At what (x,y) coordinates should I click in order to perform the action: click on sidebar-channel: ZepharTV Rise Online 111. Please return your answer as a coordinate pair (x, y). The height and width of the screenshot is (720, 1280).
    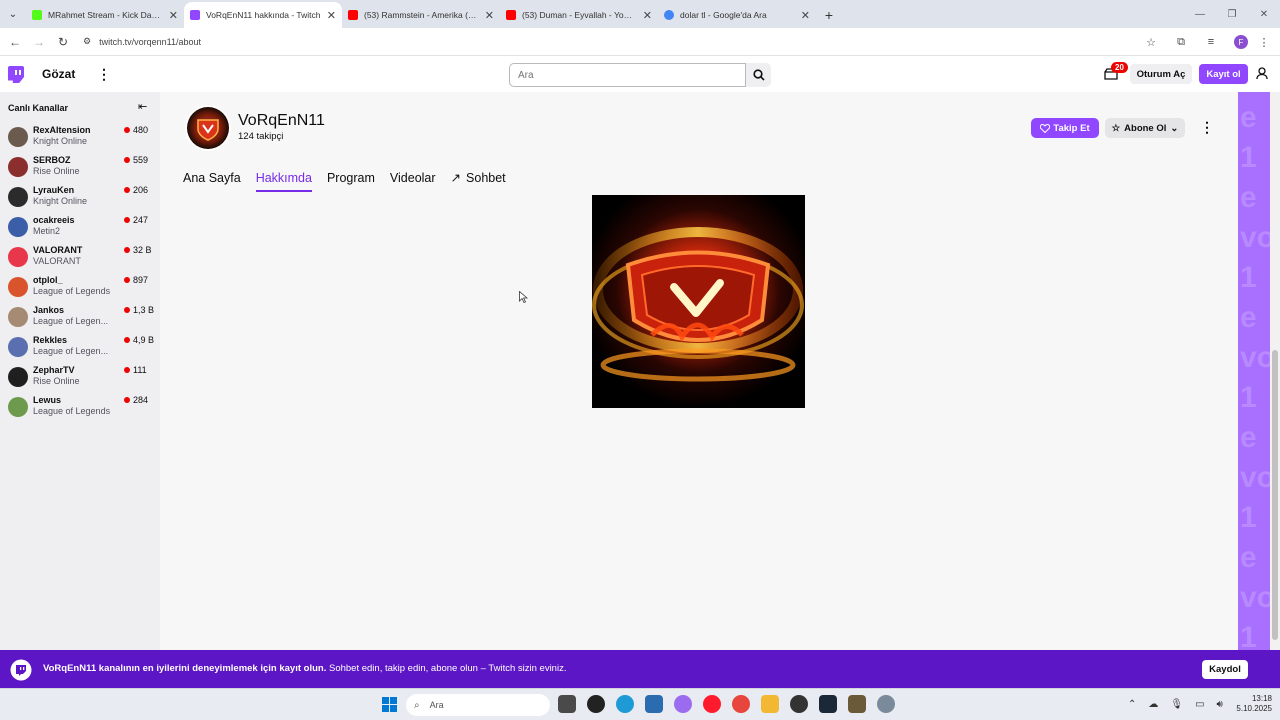
    Looking at the image, I should click on (80, 377).